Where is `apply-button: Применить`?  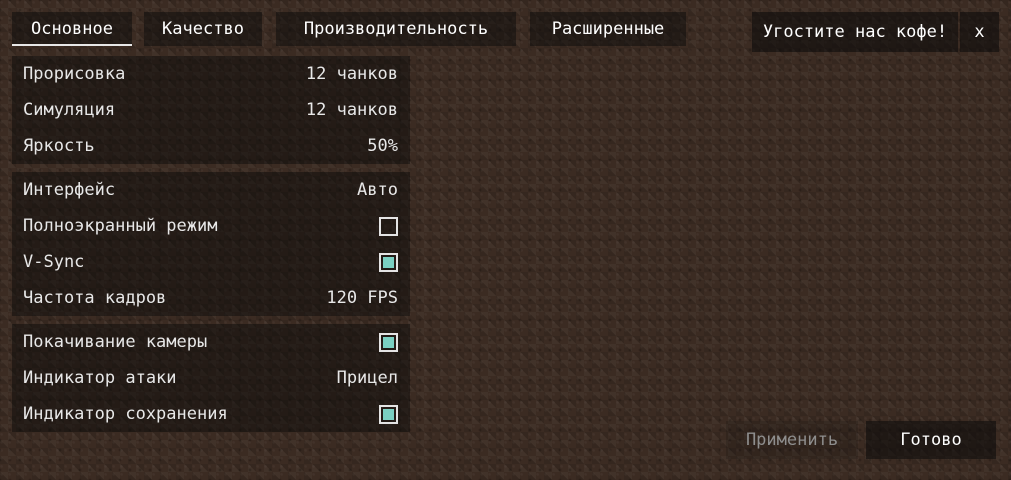 apply-button: Применить is located at coordinates (792, 440).